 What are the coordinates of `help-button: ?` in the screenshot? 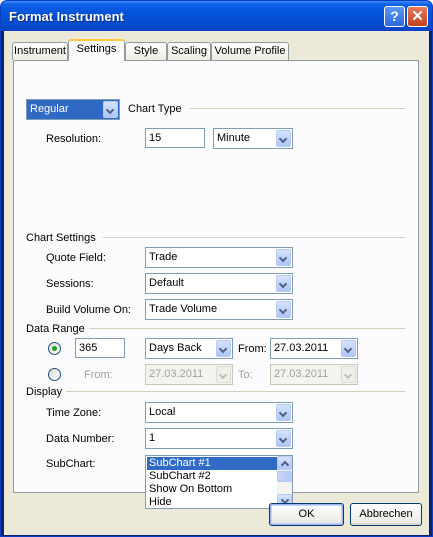 It's located at (394, 16).